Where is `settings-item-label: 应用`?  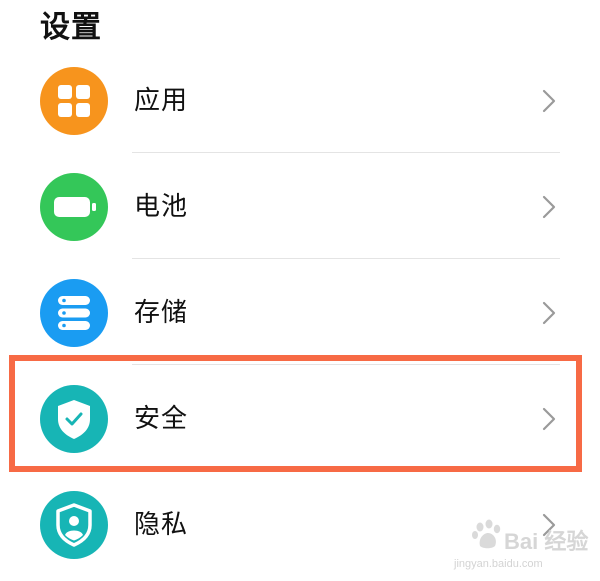
settings-item-label: 应用 is located at coordinates (161, 101).